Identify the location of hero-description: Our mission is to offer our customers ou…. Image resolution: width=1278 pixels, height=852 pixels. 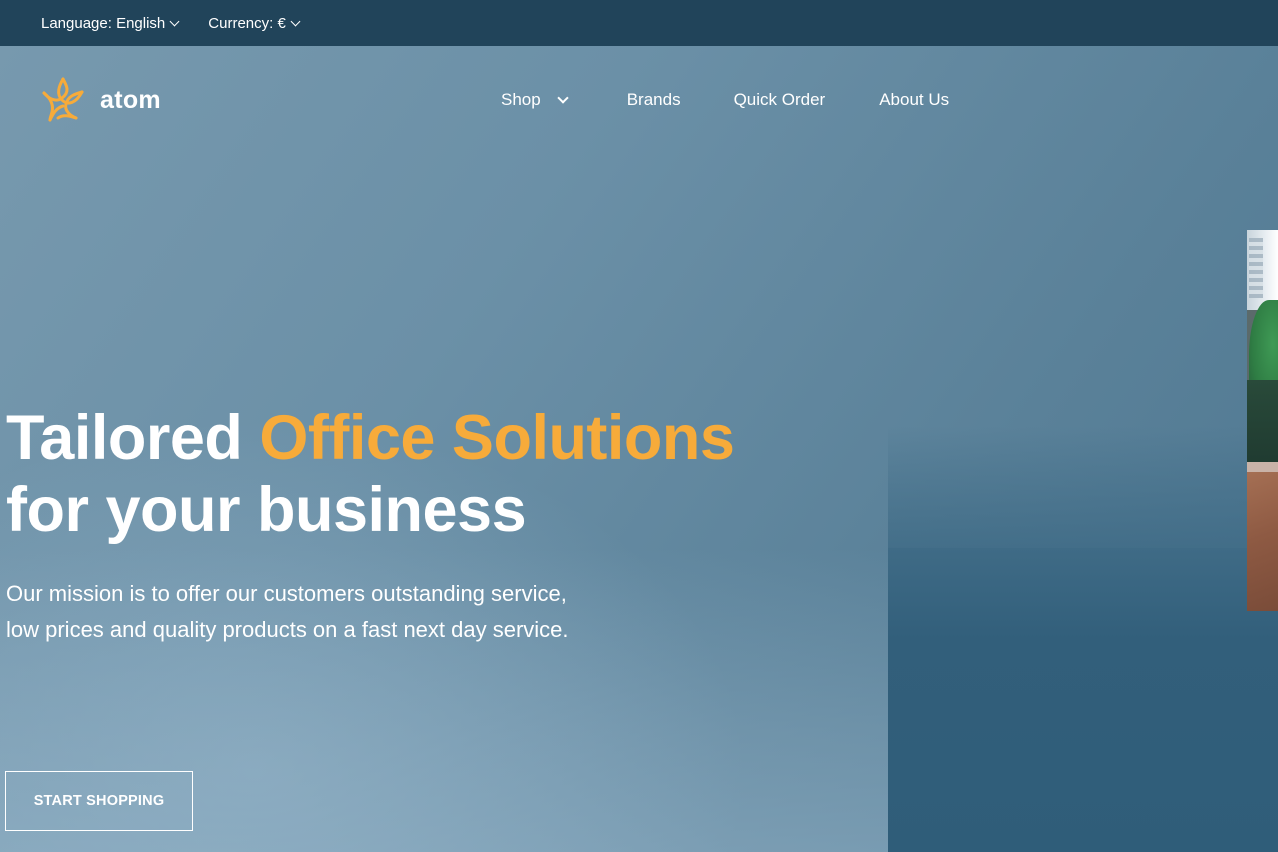
(287, 611).